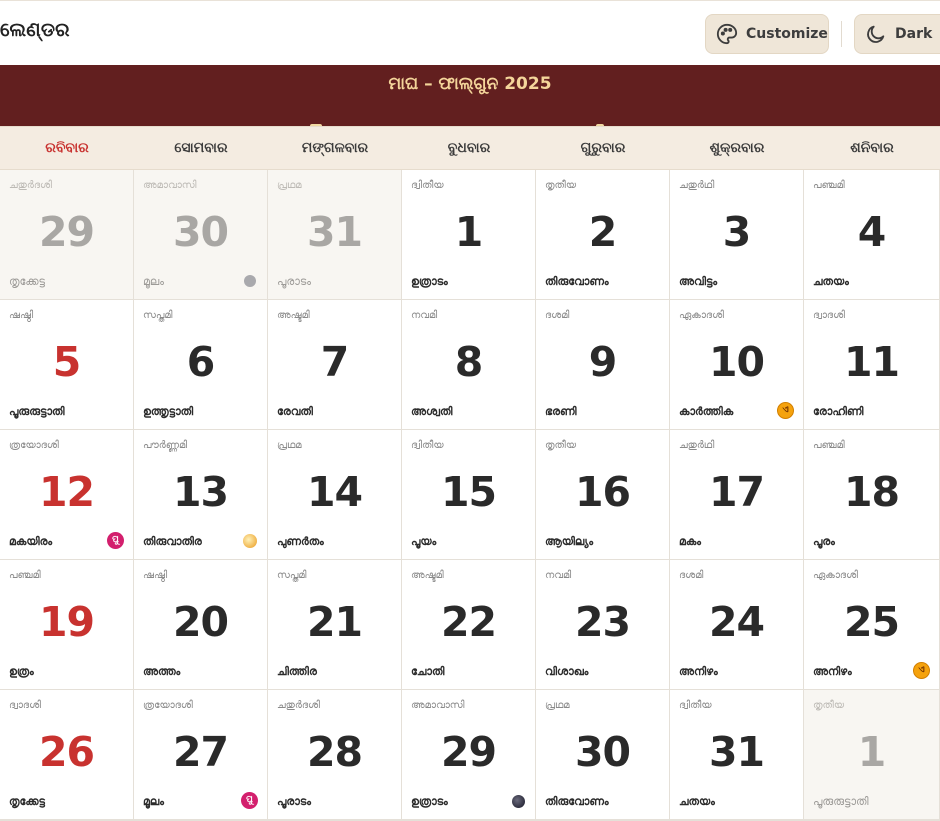  What do you see at coordinates (172, 541) in the screenshot?
I see `nakshatra-label: തിരുവാതിര` at bounding box center [172, 541].